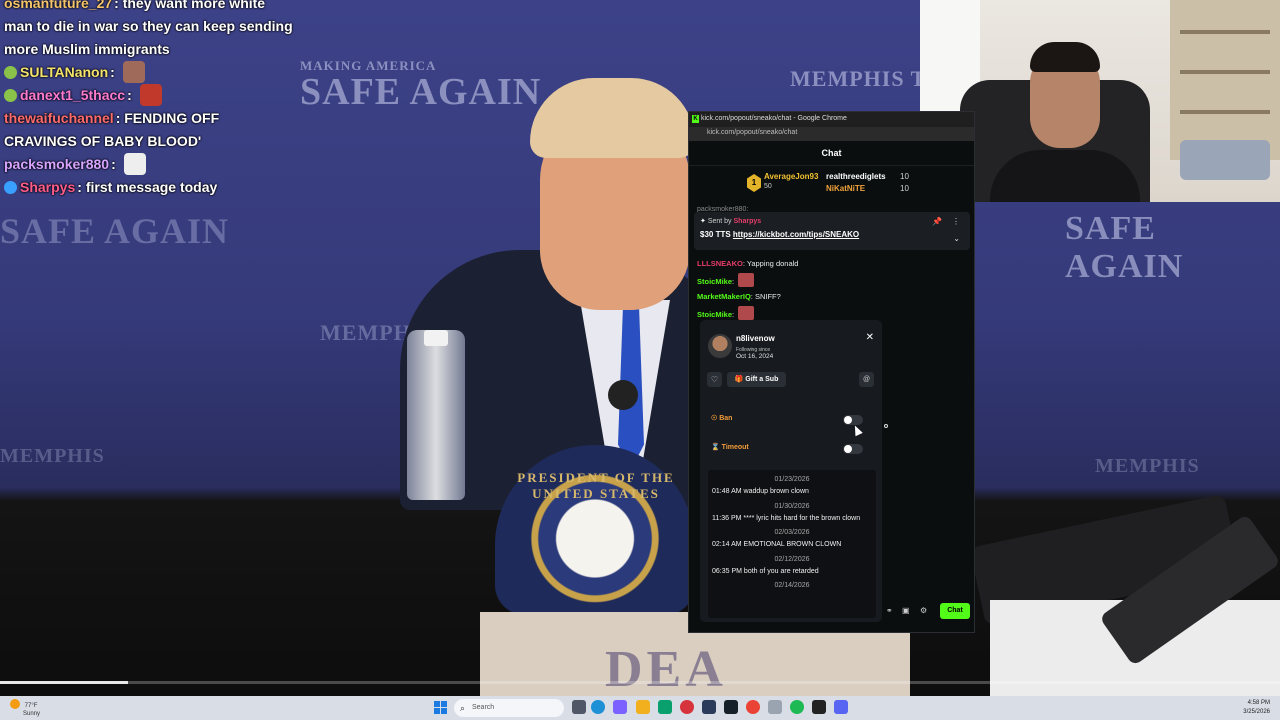 The image size is (1280, 720). Describe the element at coordinates (792, 532) in the screenshot. I see `history-date: 02/03/2026` at that location.